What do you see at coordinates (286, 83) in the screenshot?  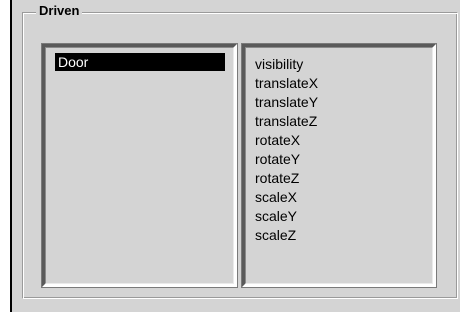 I see `attribute-item-translatex: translateX` at bounding box center [286, 83].